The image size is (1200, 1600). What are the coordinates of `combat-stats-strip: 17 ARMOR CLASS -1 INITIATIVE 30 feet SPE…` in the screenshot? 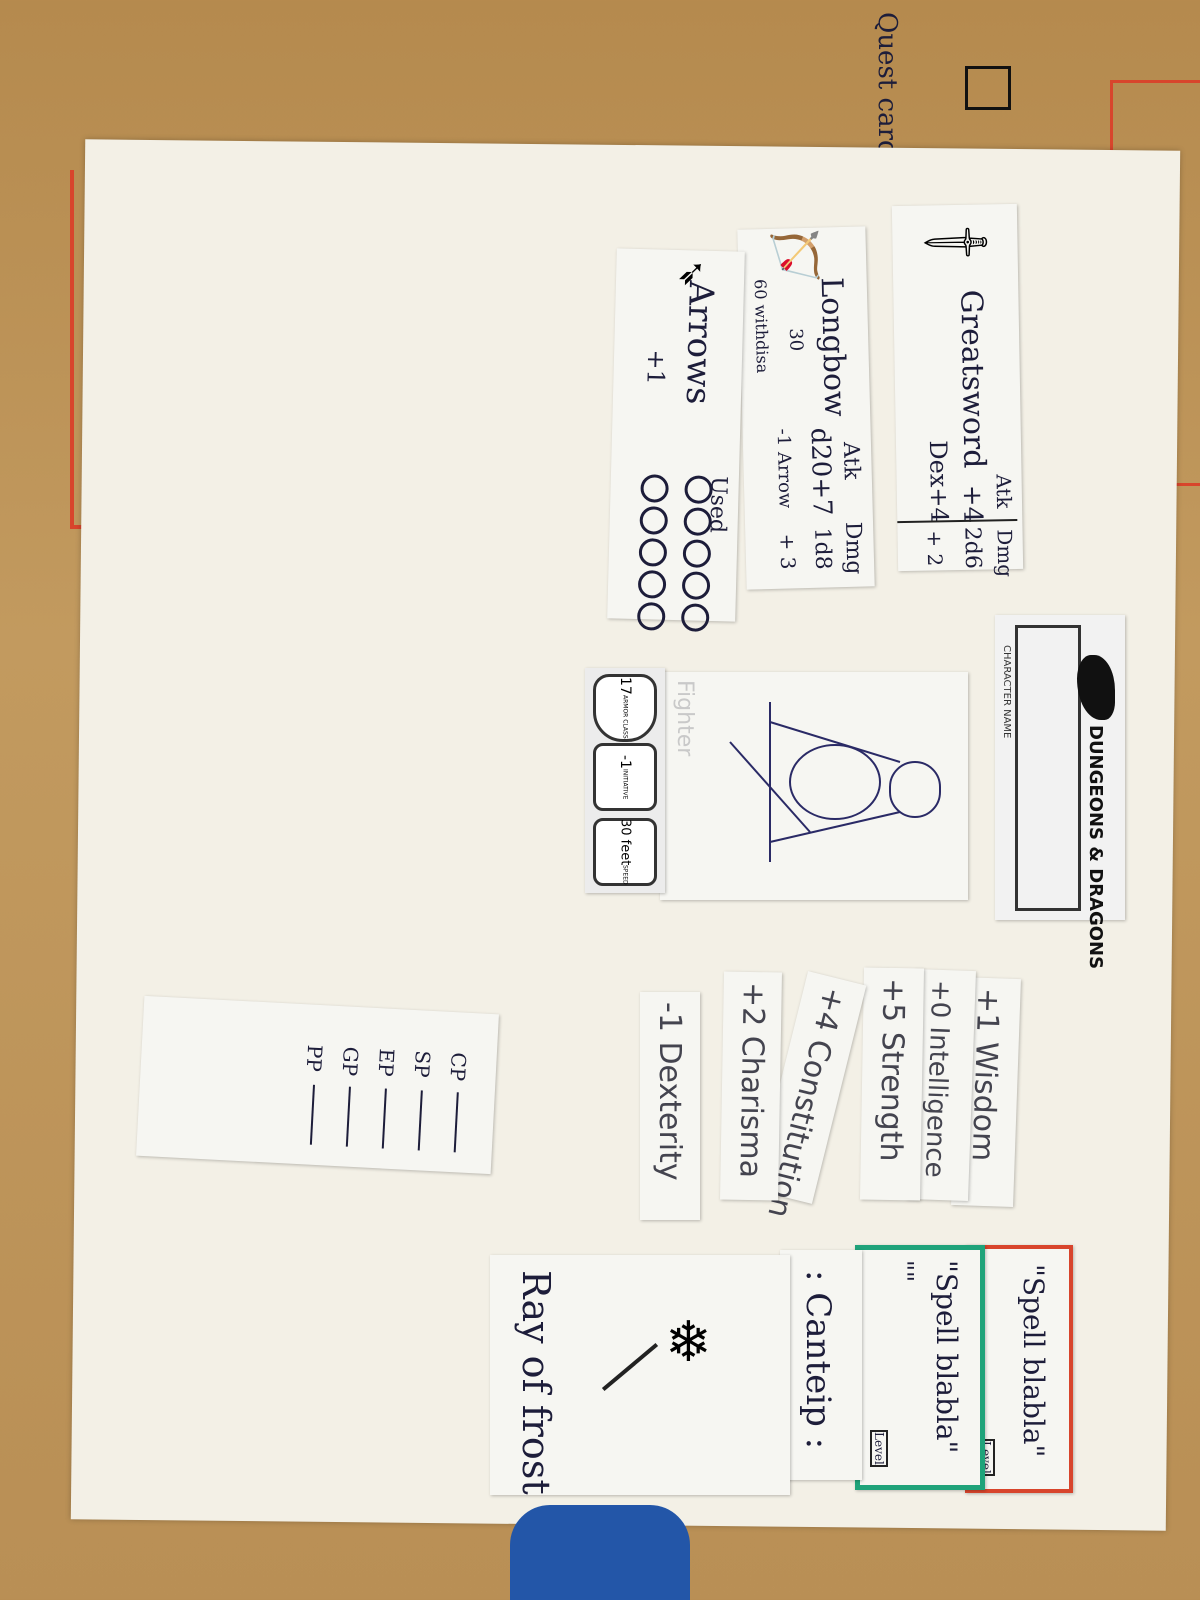 It's located at (625, 780).